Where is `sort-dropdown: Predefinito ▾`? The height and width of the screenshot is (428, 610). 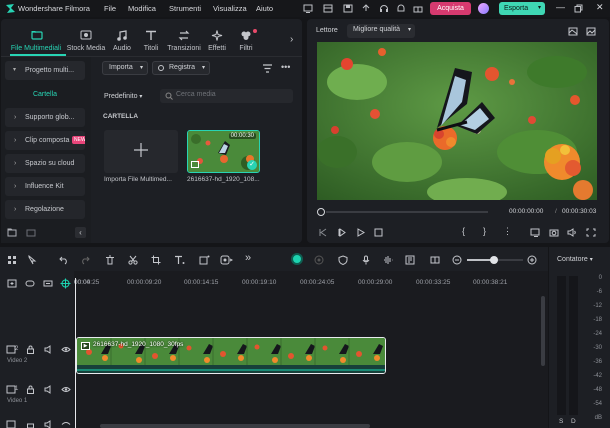
sort-dropdown: Predefinito ▾ is located at coordinates (128, 96).